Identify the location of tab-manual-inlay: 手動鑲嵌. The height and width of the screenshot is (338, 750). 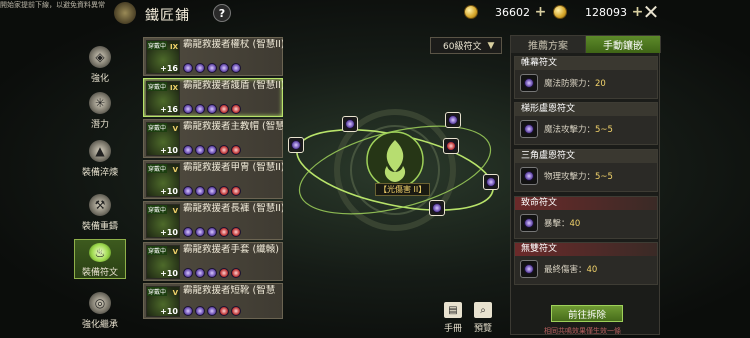
(623, 44).